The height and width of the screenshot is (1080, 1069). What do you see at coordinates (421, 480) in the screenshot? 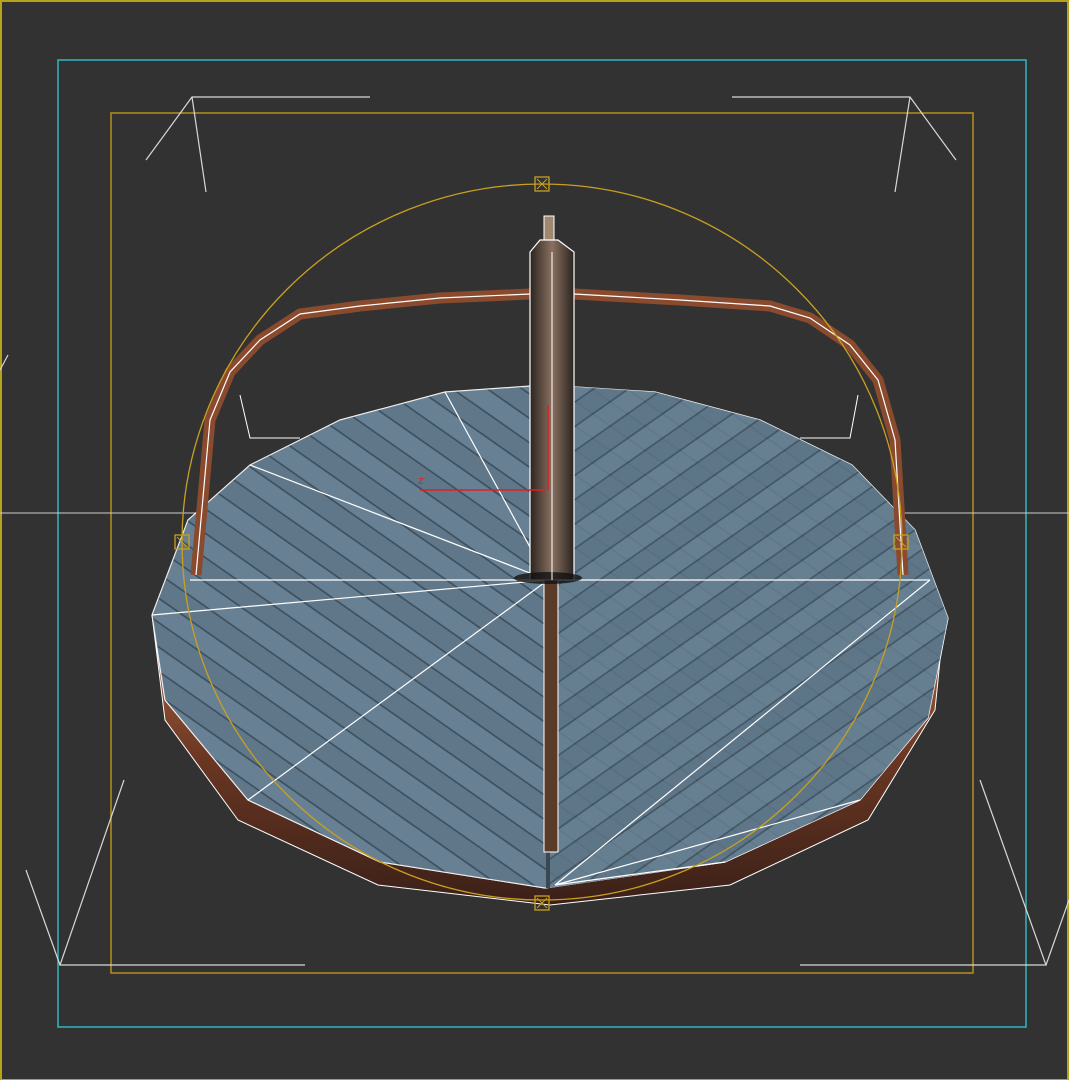
I see `gizmo-axis-label: z` at bounding box center [421, 480].